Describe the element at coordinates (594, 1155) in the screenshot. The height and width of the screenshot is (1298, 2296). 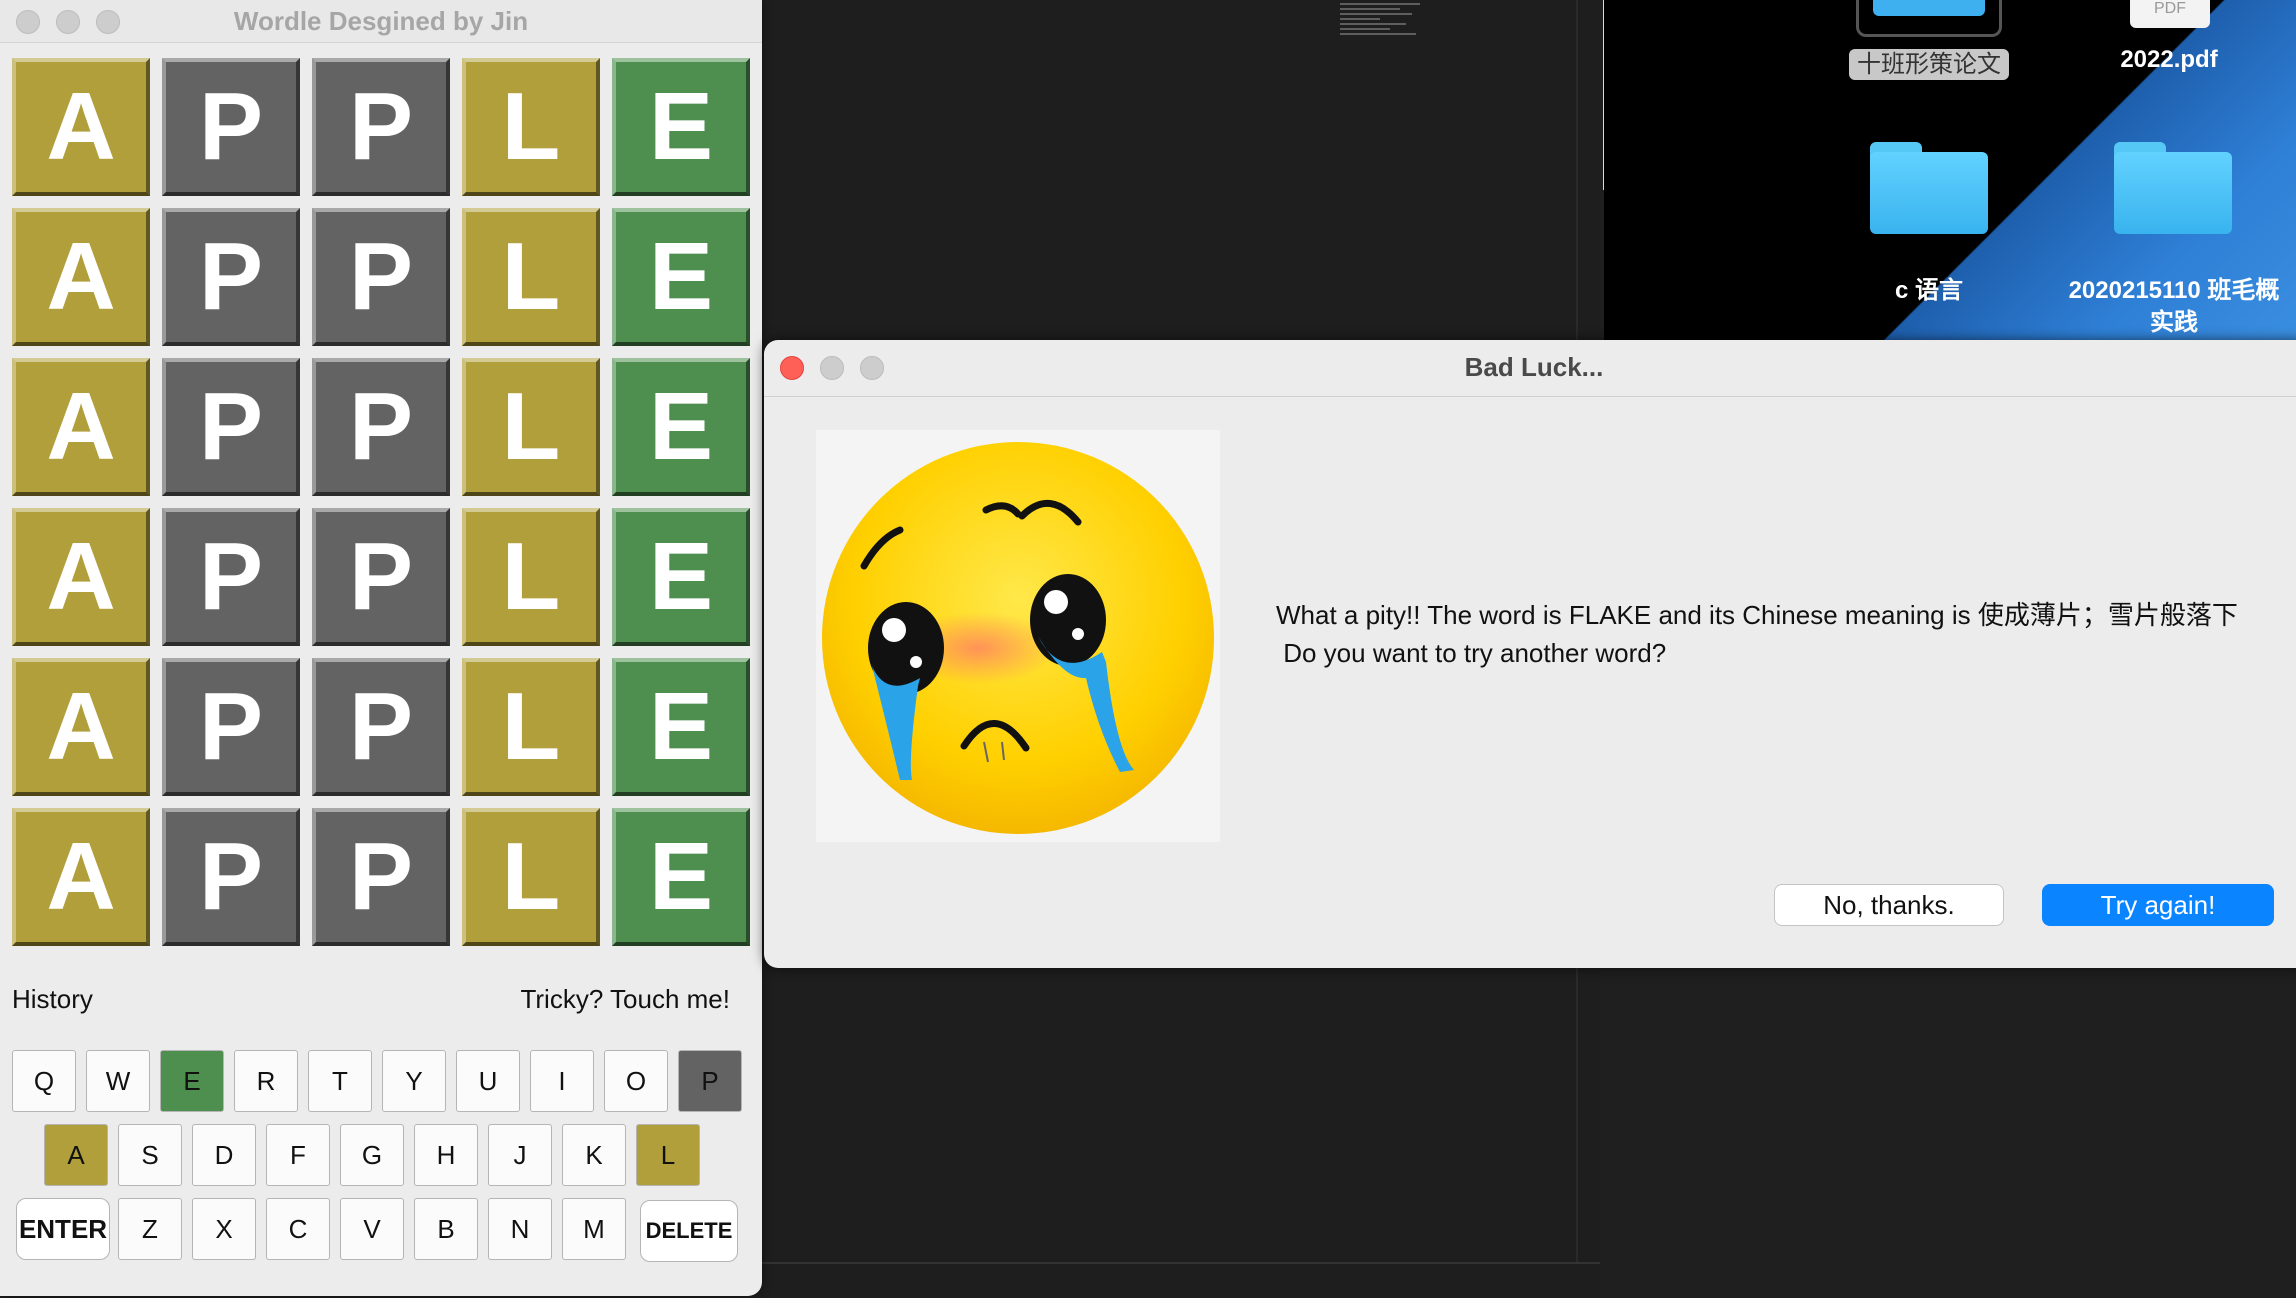
I see `keyboard-key: K` at that location.